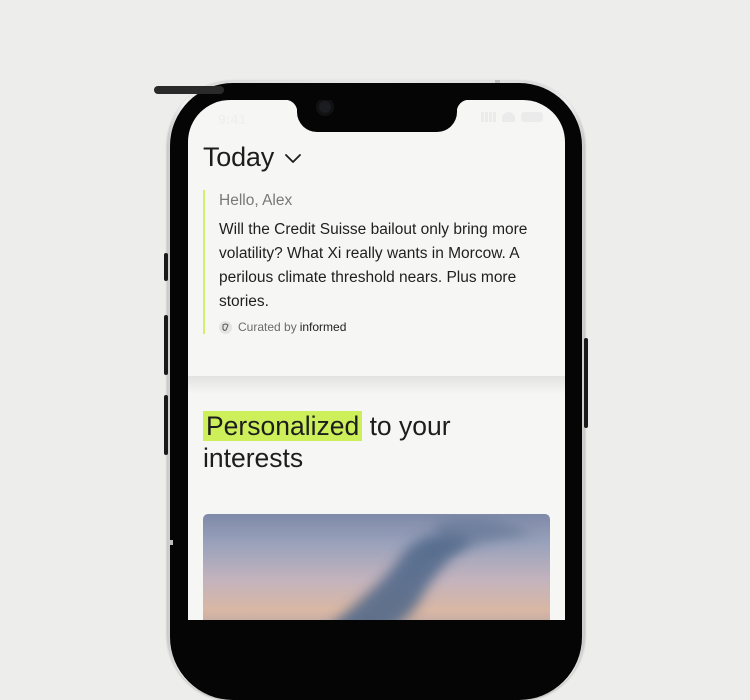 The width and height of the screenshot is (750, 700). I want to click on feature-image, so click(376, 567).